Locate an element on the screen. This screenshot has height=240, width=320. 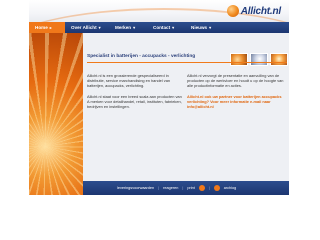
footer-link-print: print is located at coordinates (190, 188).